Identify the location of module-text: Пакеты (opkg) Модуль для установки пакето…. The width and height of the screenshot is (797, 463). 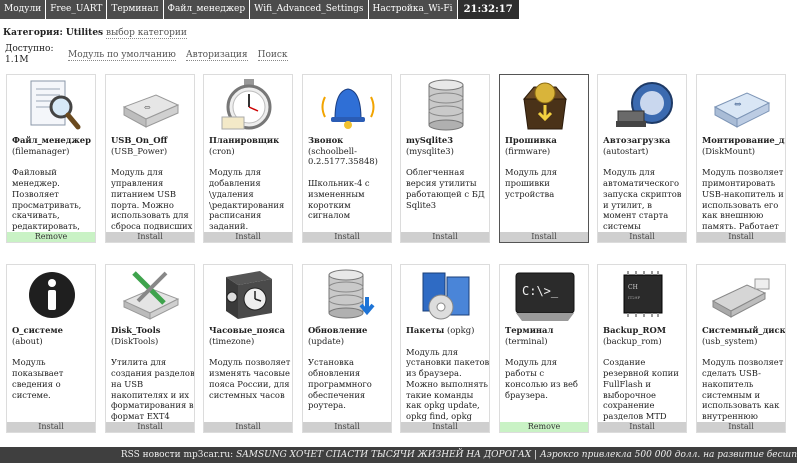
(448, 373).